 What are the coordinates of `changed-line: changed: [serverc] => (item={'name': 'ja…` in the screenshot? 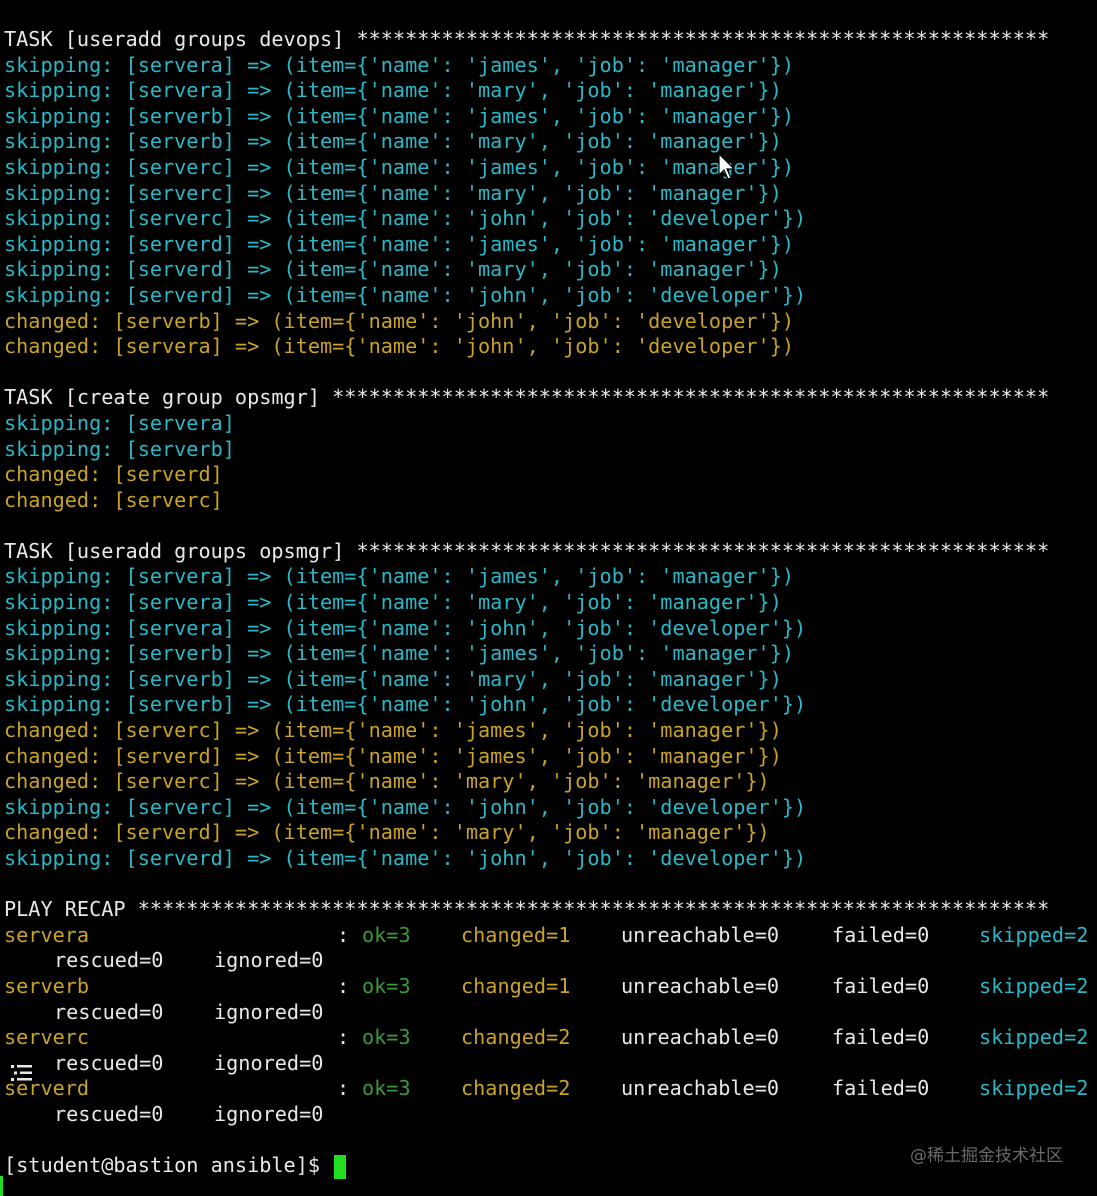 It's located at (393, 730).